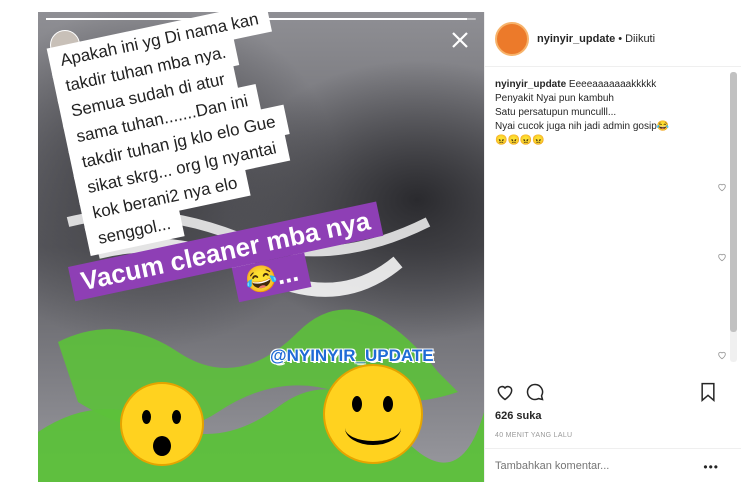 This screenshot has height=489, width=745. I want to click on divider, so click(613, 448).